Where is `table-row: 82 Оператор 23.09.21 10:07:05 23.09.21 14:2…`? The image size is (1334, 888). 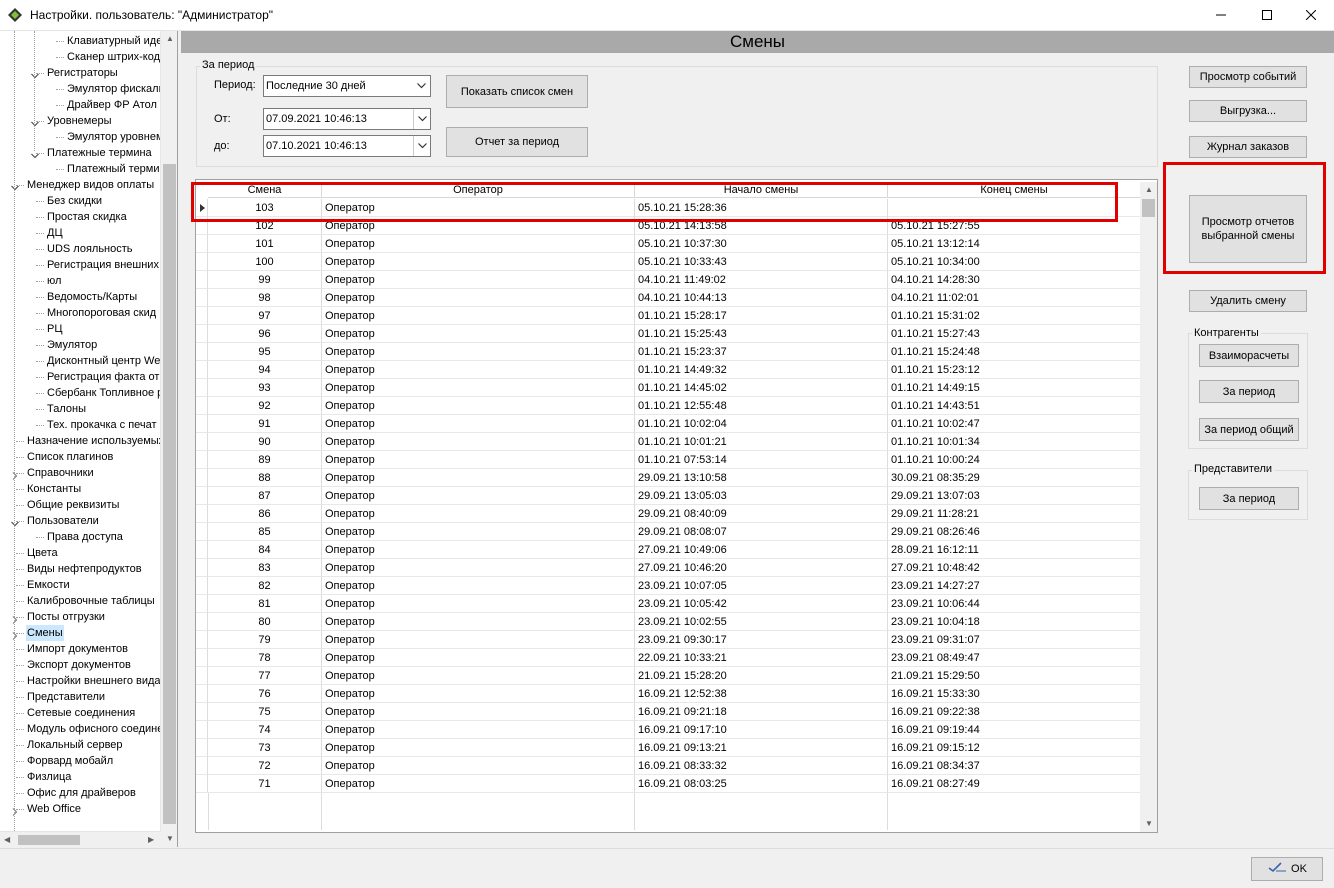
table-row: 82 Оператор 23.09.21 10:07:05 23.09.21 14:2… is located at coordinates (674, 586).